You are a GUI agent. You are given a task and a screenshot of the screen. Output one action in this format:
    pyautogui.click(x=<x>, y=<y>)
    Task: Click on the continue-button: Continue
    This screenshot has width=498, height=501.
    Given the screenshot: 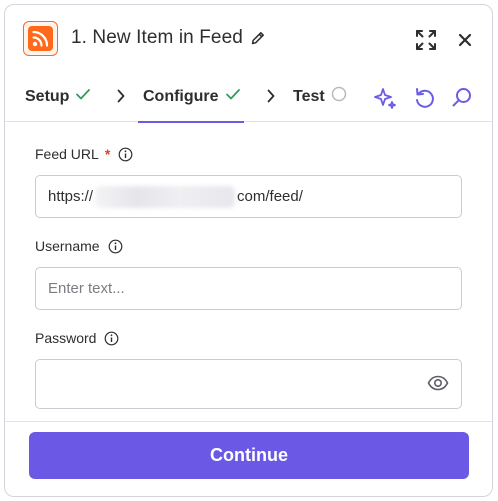 What is the action you would take?
    pyautogui.click(x=249, y=455)
    